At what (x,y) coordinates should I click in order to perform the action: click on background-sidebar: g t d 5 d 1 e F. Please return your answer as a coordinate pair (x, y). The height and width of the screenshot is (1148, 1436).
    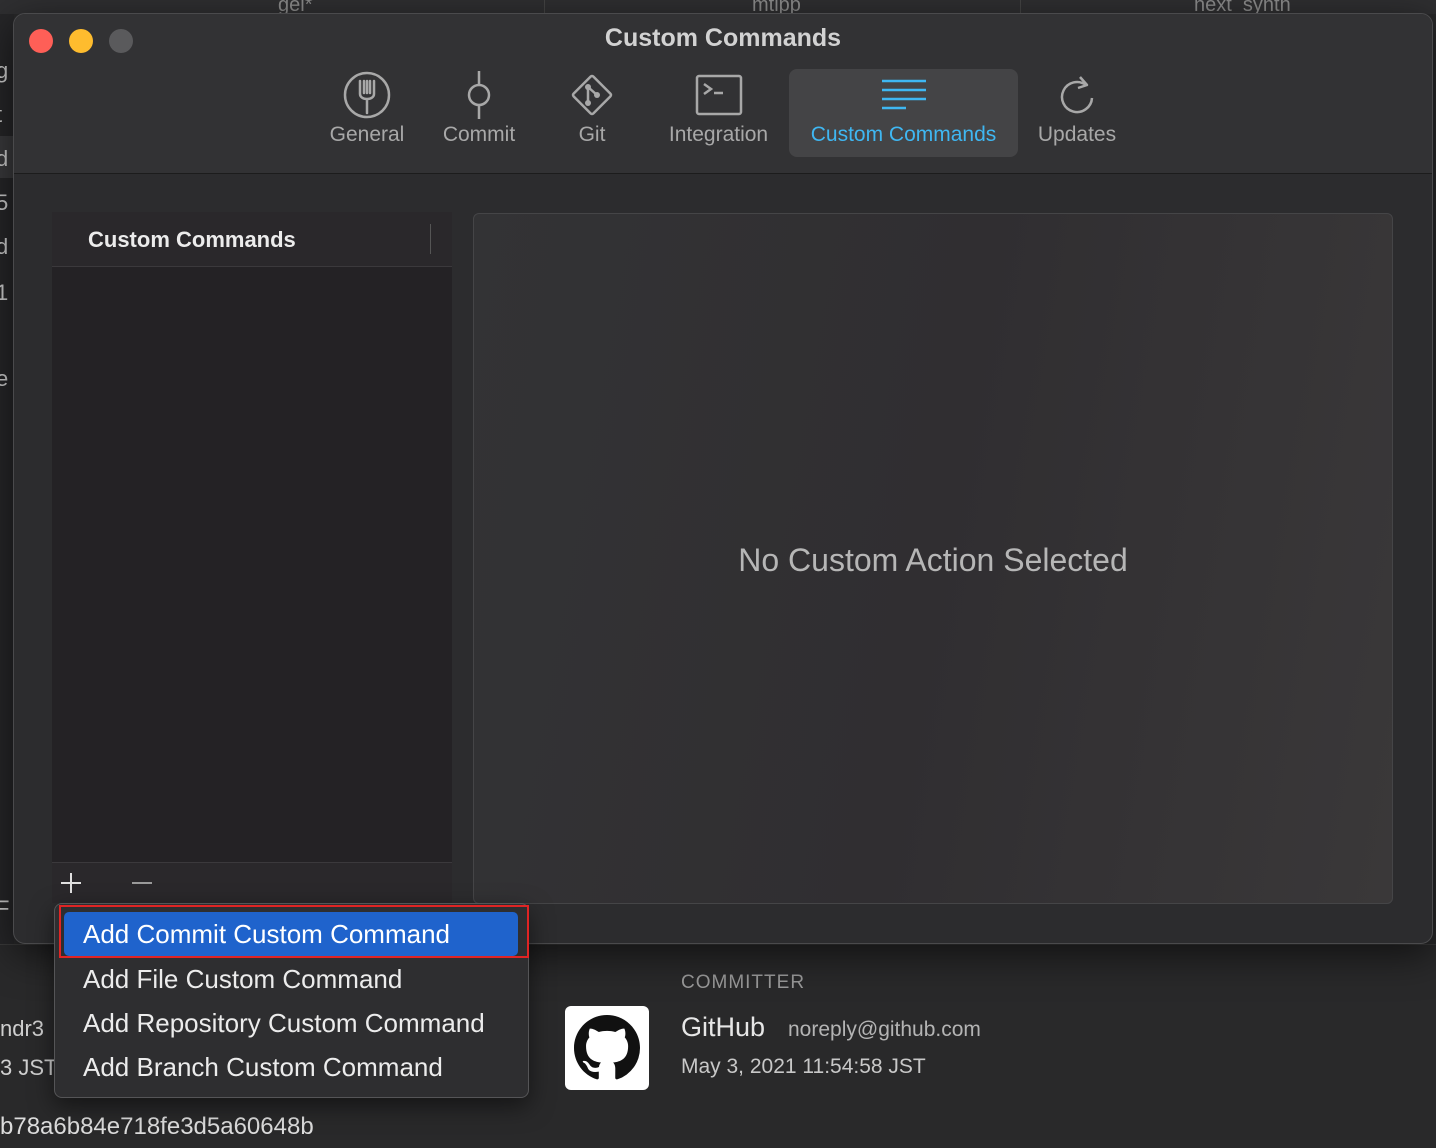
    Looking at the image, I should click on (7, 479).